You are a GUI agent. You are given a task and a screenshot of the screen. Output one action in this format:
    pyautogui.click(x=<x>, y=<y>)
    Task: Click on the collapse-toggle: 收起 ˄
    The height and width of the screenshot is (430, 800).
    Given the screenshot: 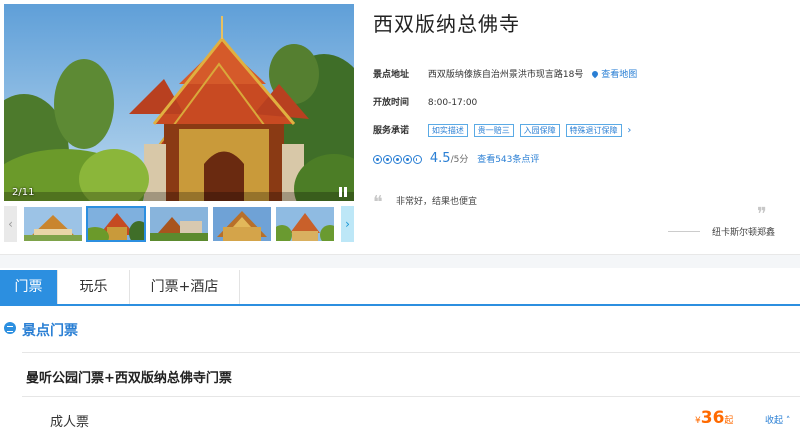 What is the action you would take?
    pyautogui.click(x=777, y=419)
    